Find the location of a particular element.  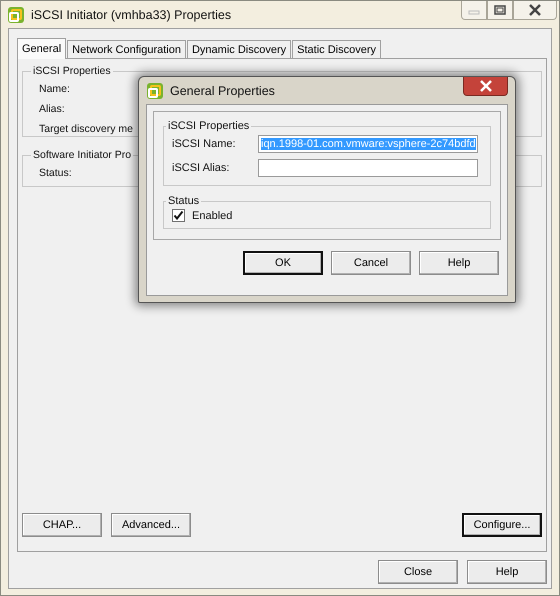

group-title: Status is located at coordinates (183, 201).